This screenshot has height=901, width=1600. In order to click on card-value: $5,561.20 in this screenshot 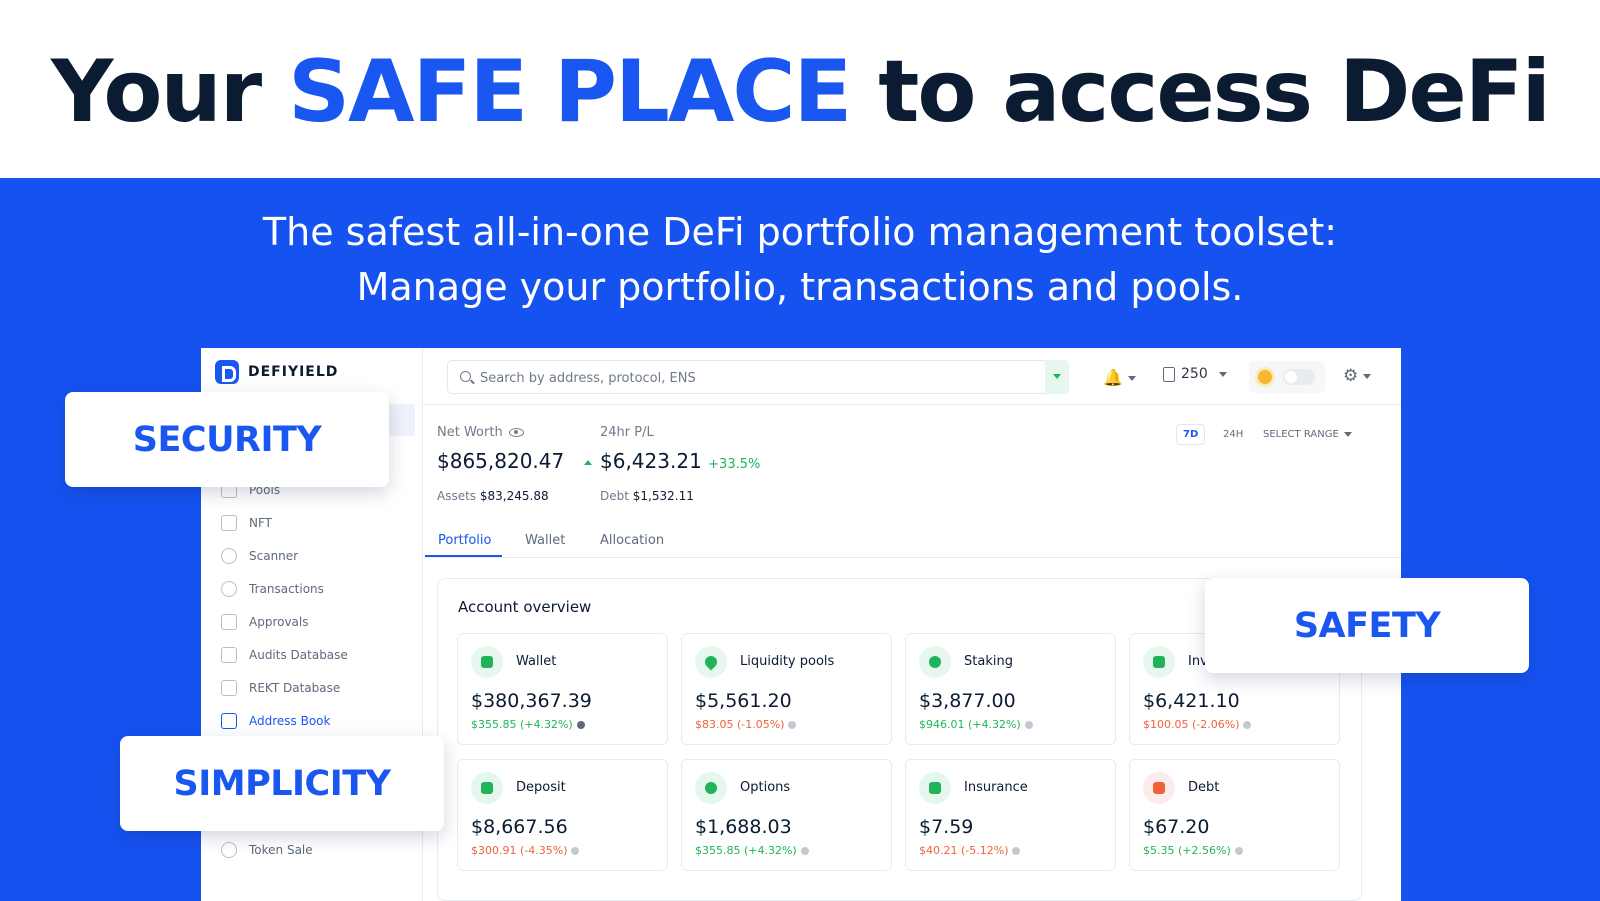, I will do `click(743, 701)`.